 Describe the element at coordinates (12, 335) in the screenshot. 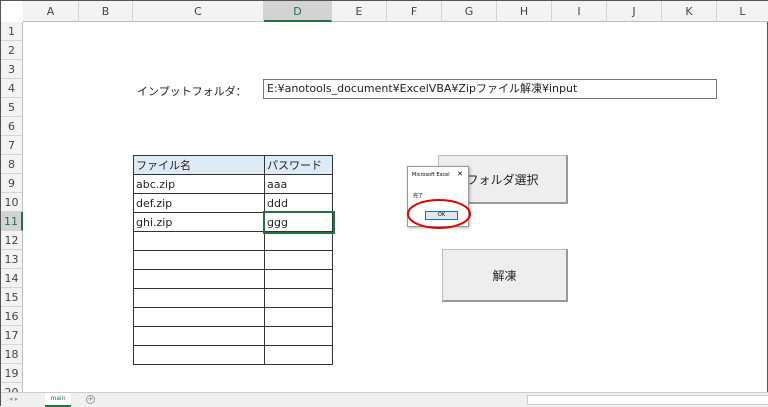

I see `row-header: 17` at that location.